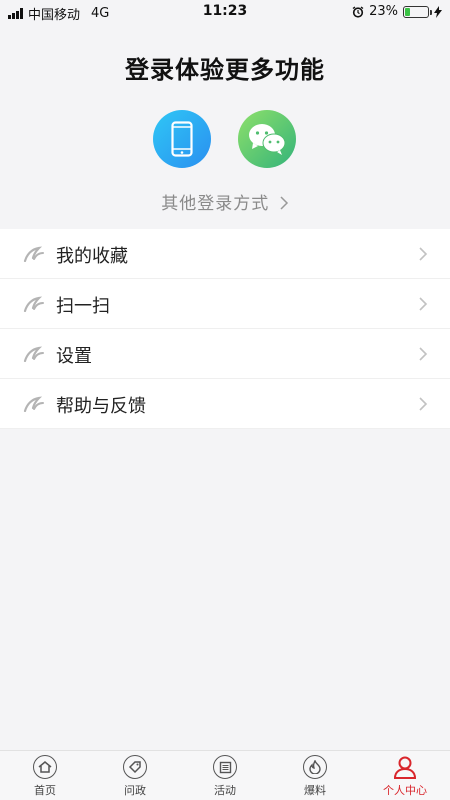 The height and width of the screenshot is (800, 450). I want to click on bottom-tab-bar: 首页 问政 活动 爆料 个人中心, so click(225, 775).